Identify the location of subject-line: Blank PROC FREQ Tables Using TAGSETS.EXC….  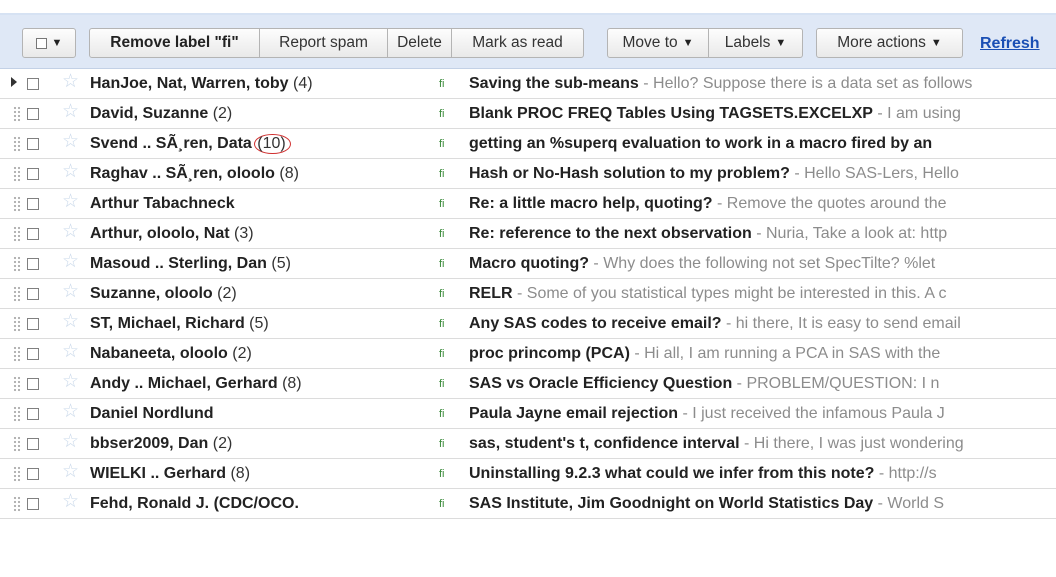
(762, 114).